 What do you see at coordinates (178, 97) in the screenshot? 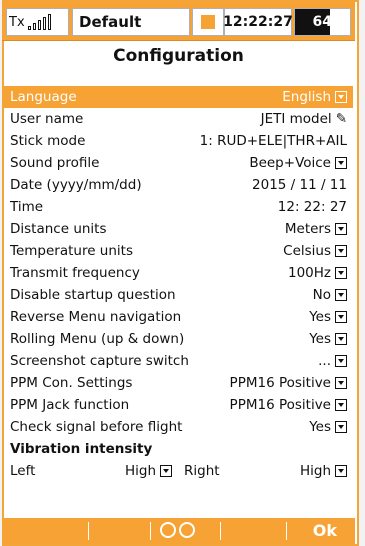
I see `setting-row: Language English` at bounding box center [178, 97].